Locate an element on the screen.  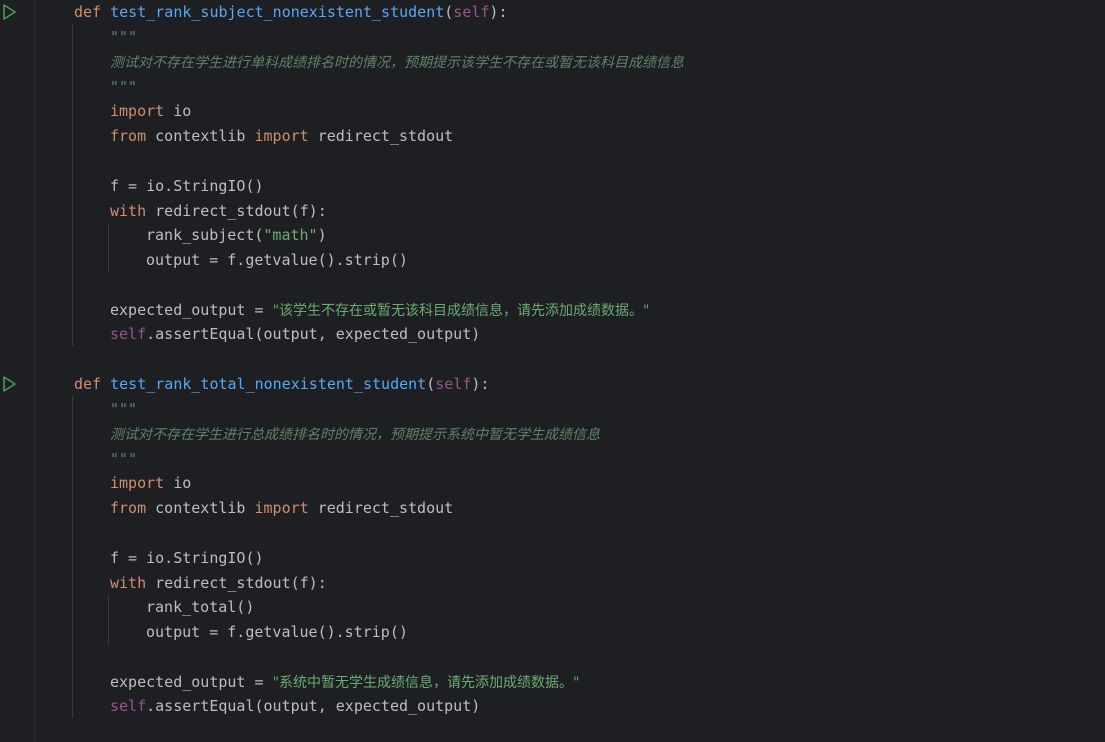
code-line: rank_subject("math") is located at coordinates (236, 235).